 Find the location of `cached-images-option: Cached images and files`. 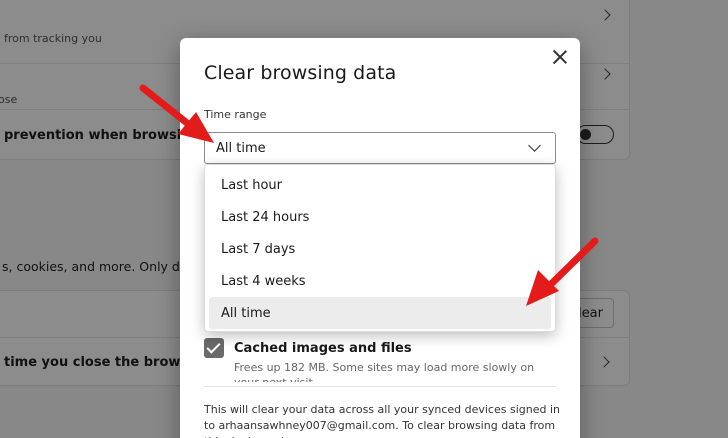

cached-images-option: Cached images and files is located at coordinates (308, 348).